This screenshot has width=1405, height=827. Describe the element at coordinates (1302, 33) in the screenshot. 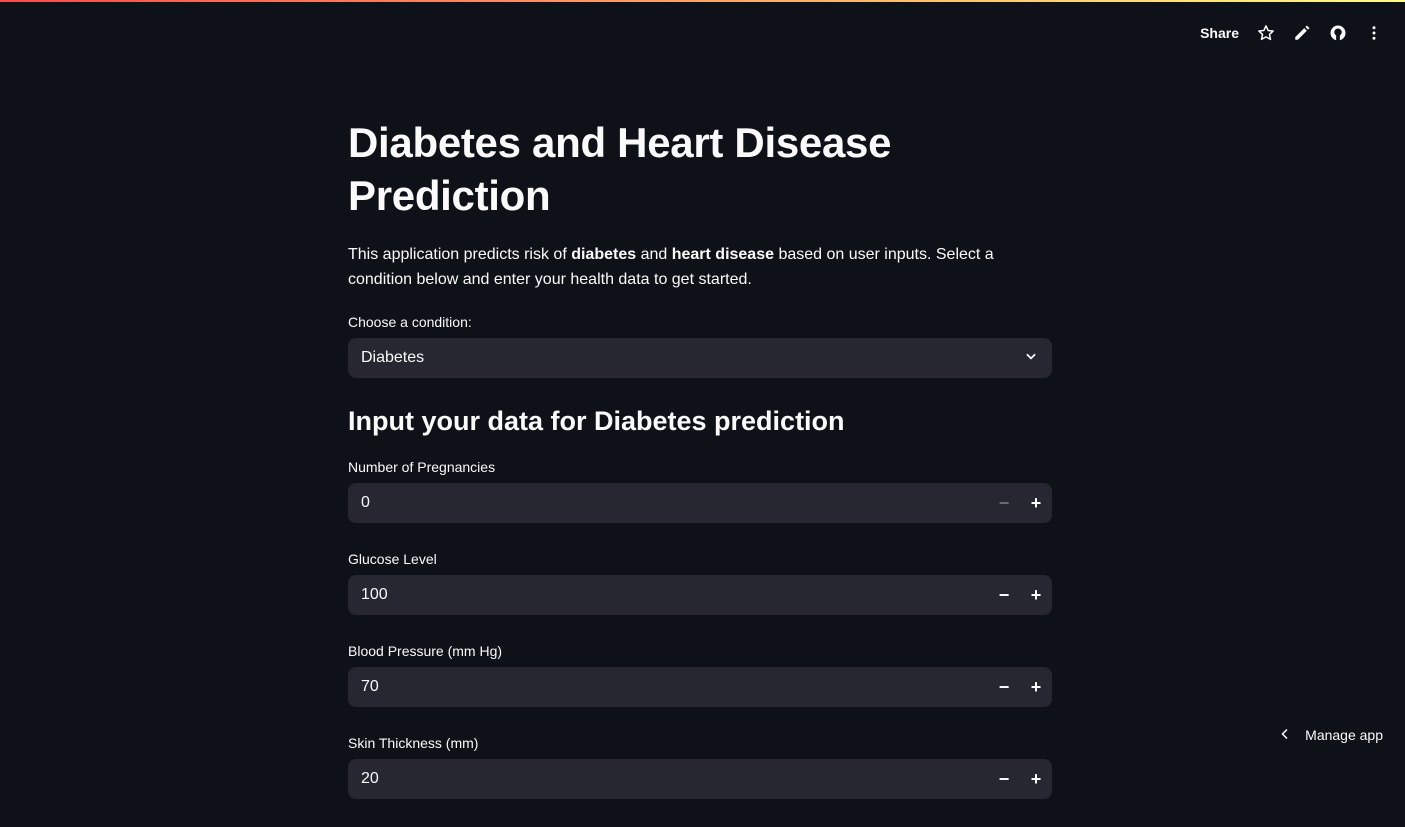

I see `pencil-icon` at that location.